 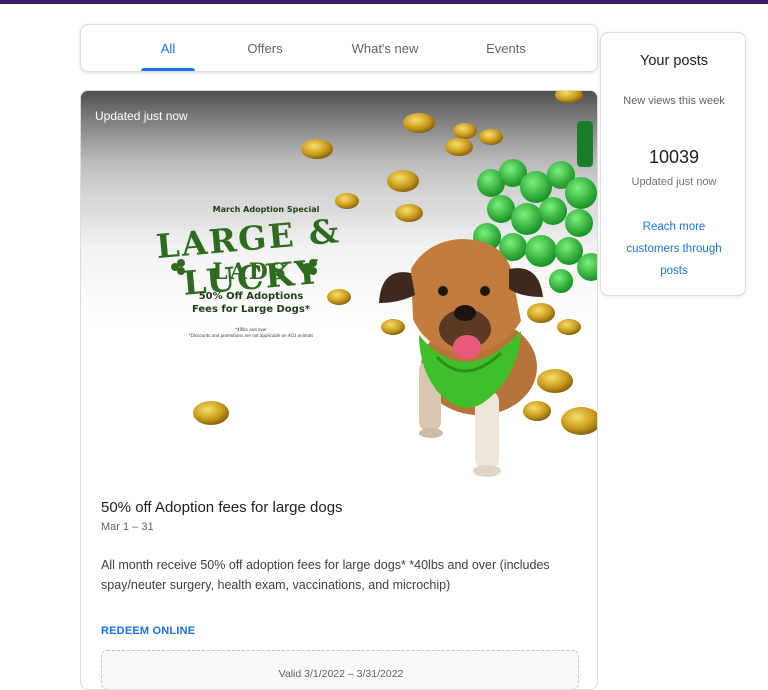 I want to click on new-views-label: New views this week, so click(x=674, y=101).